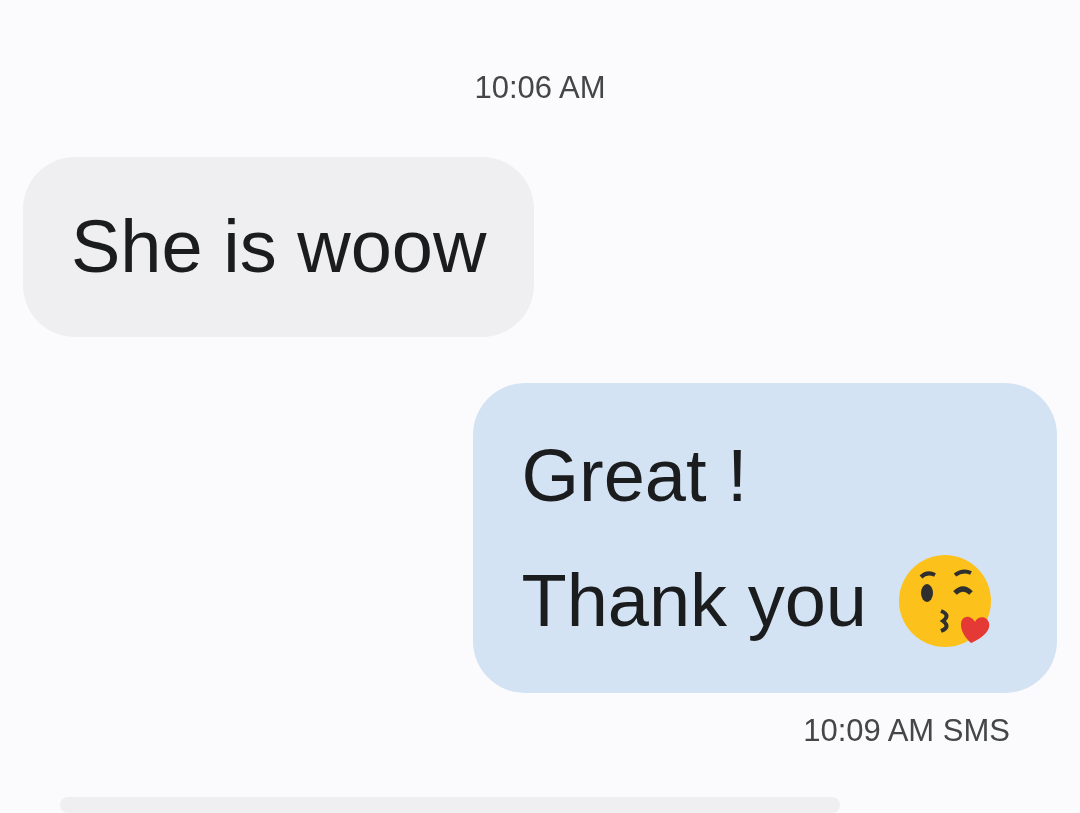 This screenshot has height=813, width=1080. I want to click on message-text: She is woow, so click(279, 247).